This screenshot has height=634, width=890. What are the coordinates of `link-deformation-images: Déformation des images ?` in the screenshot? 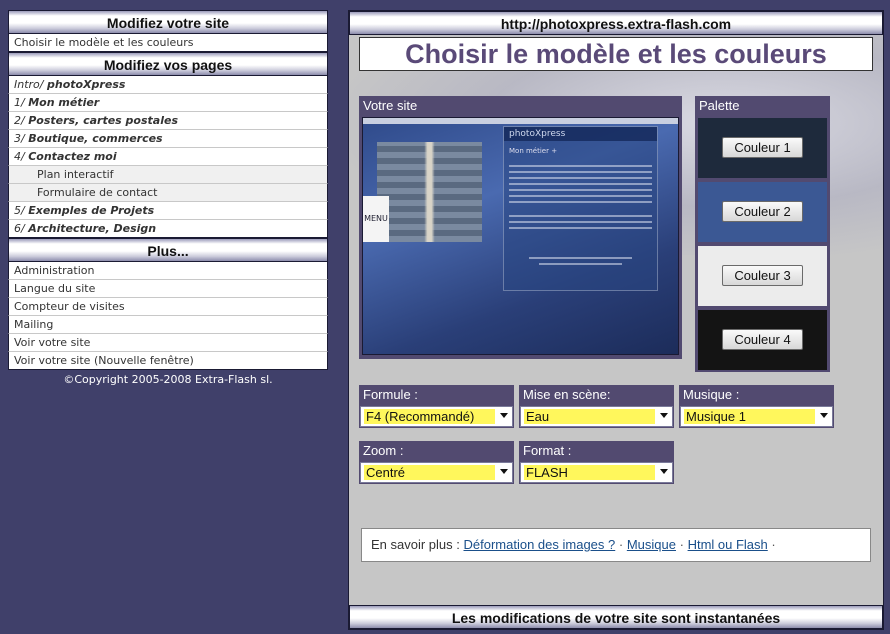 It's located at (540, 544).